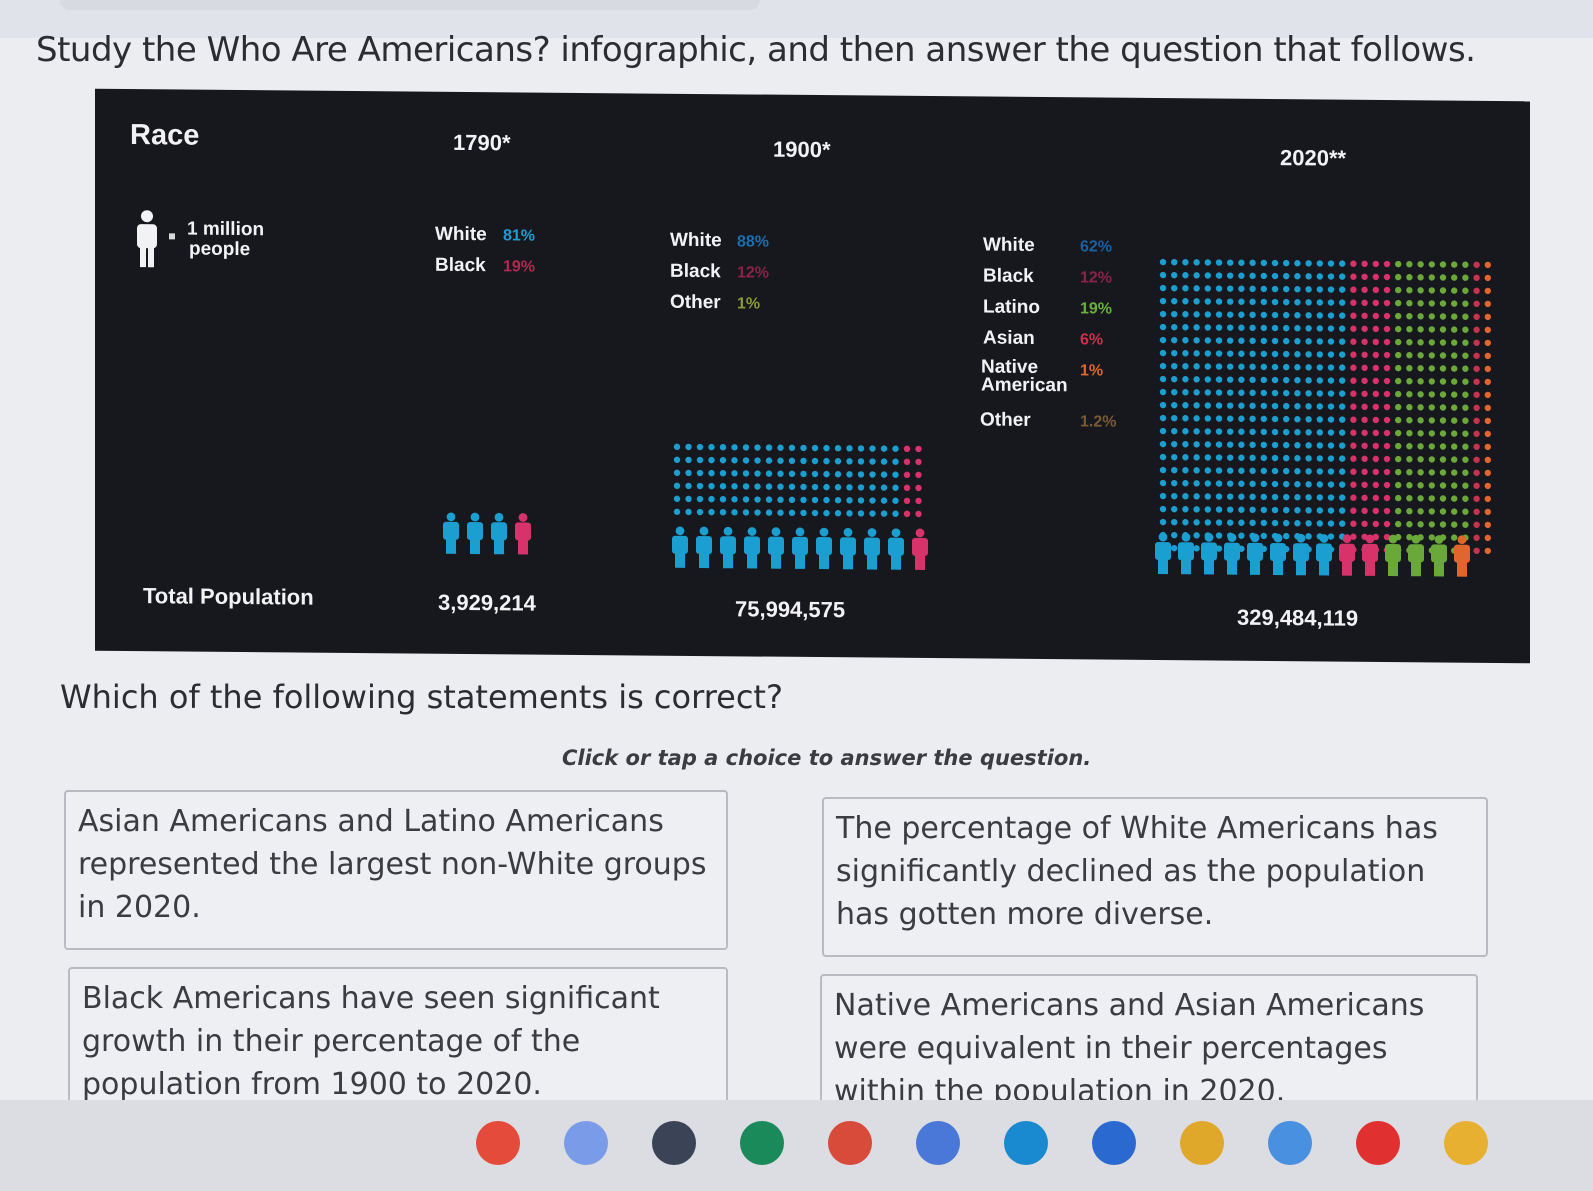  I want to click on calendar-icon, so click(938, 1143).